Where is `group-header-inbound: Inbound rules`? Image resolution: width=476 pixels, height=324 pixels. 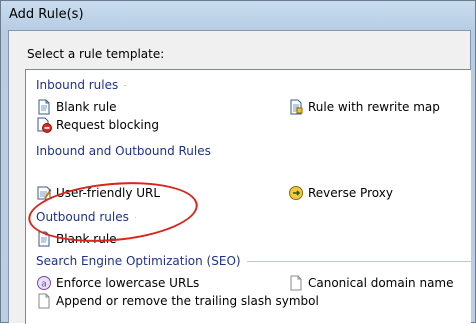 group-header-inbound: Inbound rules is located at coordinates (81, 85).